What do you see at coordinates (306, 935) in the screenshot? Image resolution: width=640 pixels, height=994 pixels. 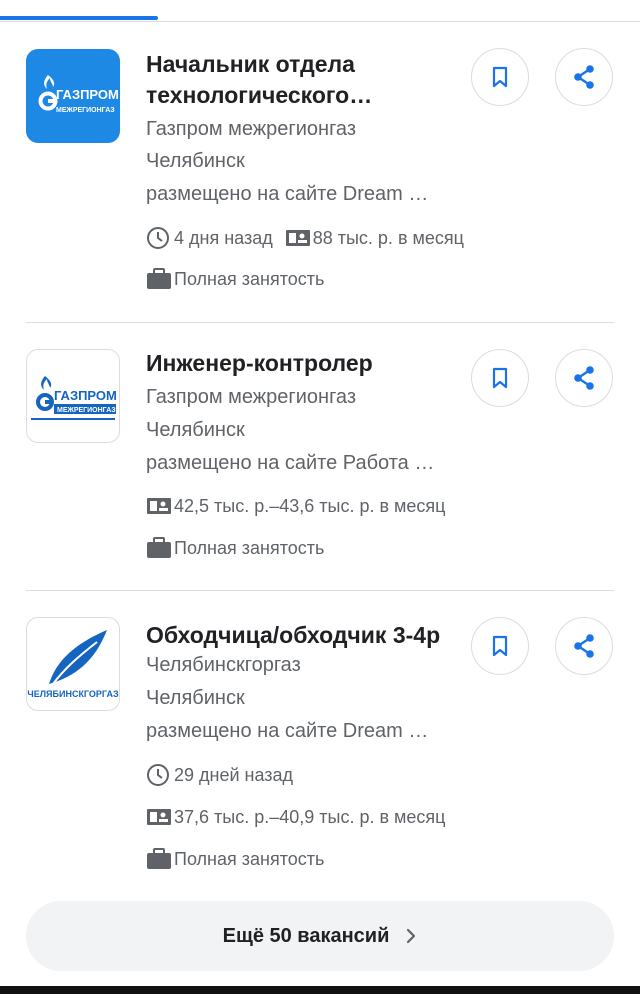 I see `more-jobs-label: Ещё 50 вакансий` at bounding box center [306, 935].